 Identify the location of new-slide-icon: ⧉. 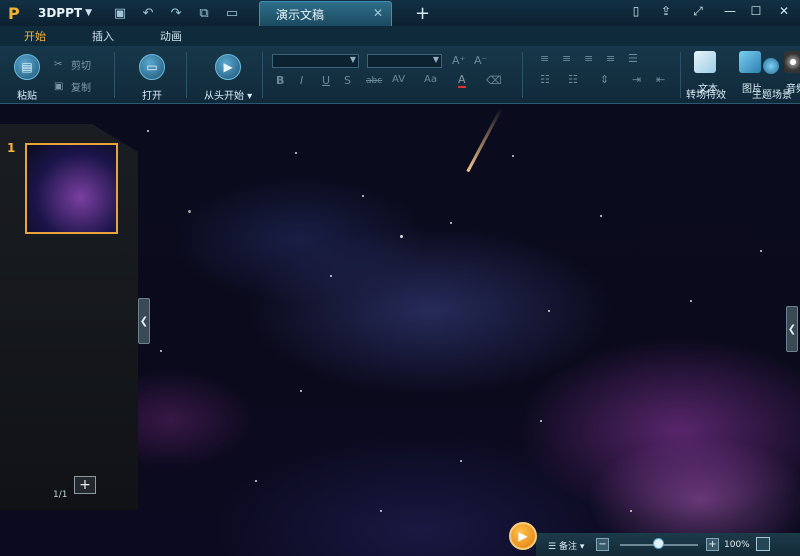
(204, 13).